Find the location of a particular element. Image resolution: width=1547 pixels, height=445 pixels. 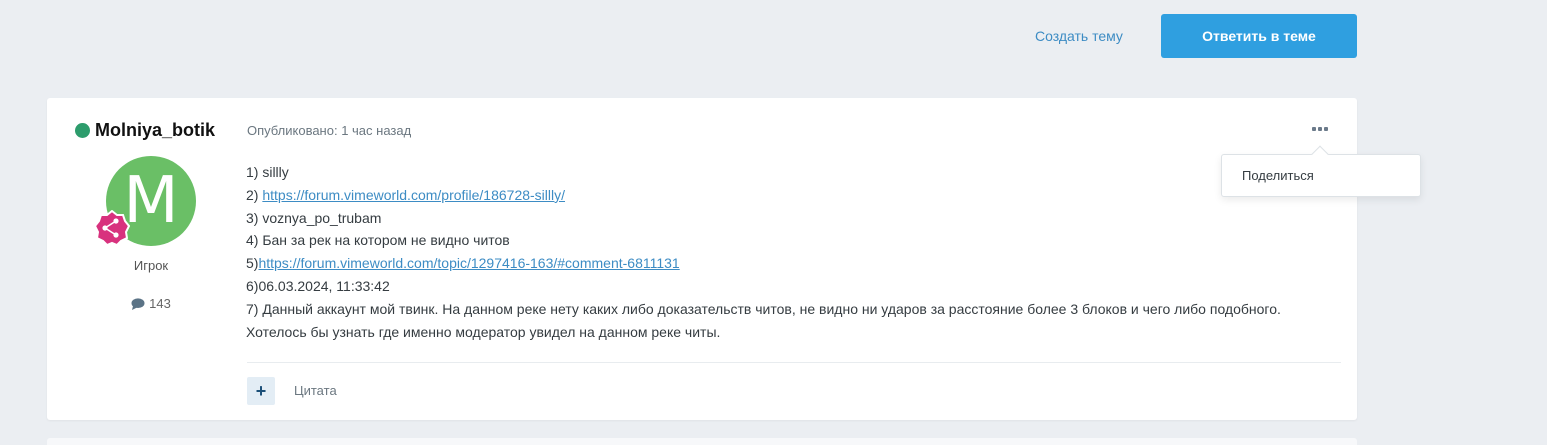

reply-button: Ответить в теме is located at coordinates (1259, 36).